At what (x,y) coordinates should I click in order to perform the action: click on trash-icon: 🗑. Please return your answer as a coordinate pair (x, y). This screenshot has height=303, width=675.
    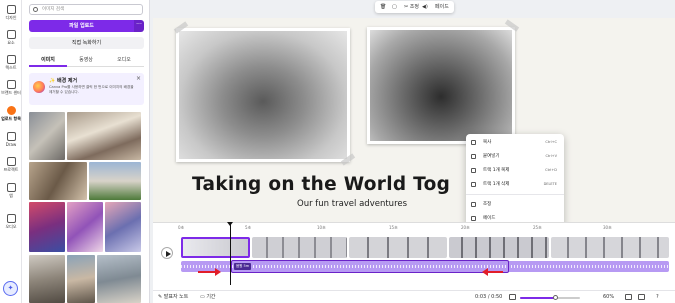
    Looking at the image, I should click on (383, 7).